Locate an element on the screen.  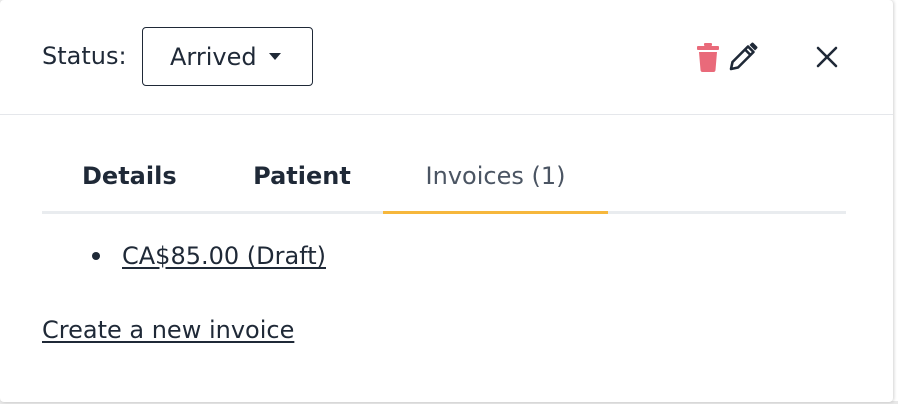
delete-button is located at coordinates (708, 57).